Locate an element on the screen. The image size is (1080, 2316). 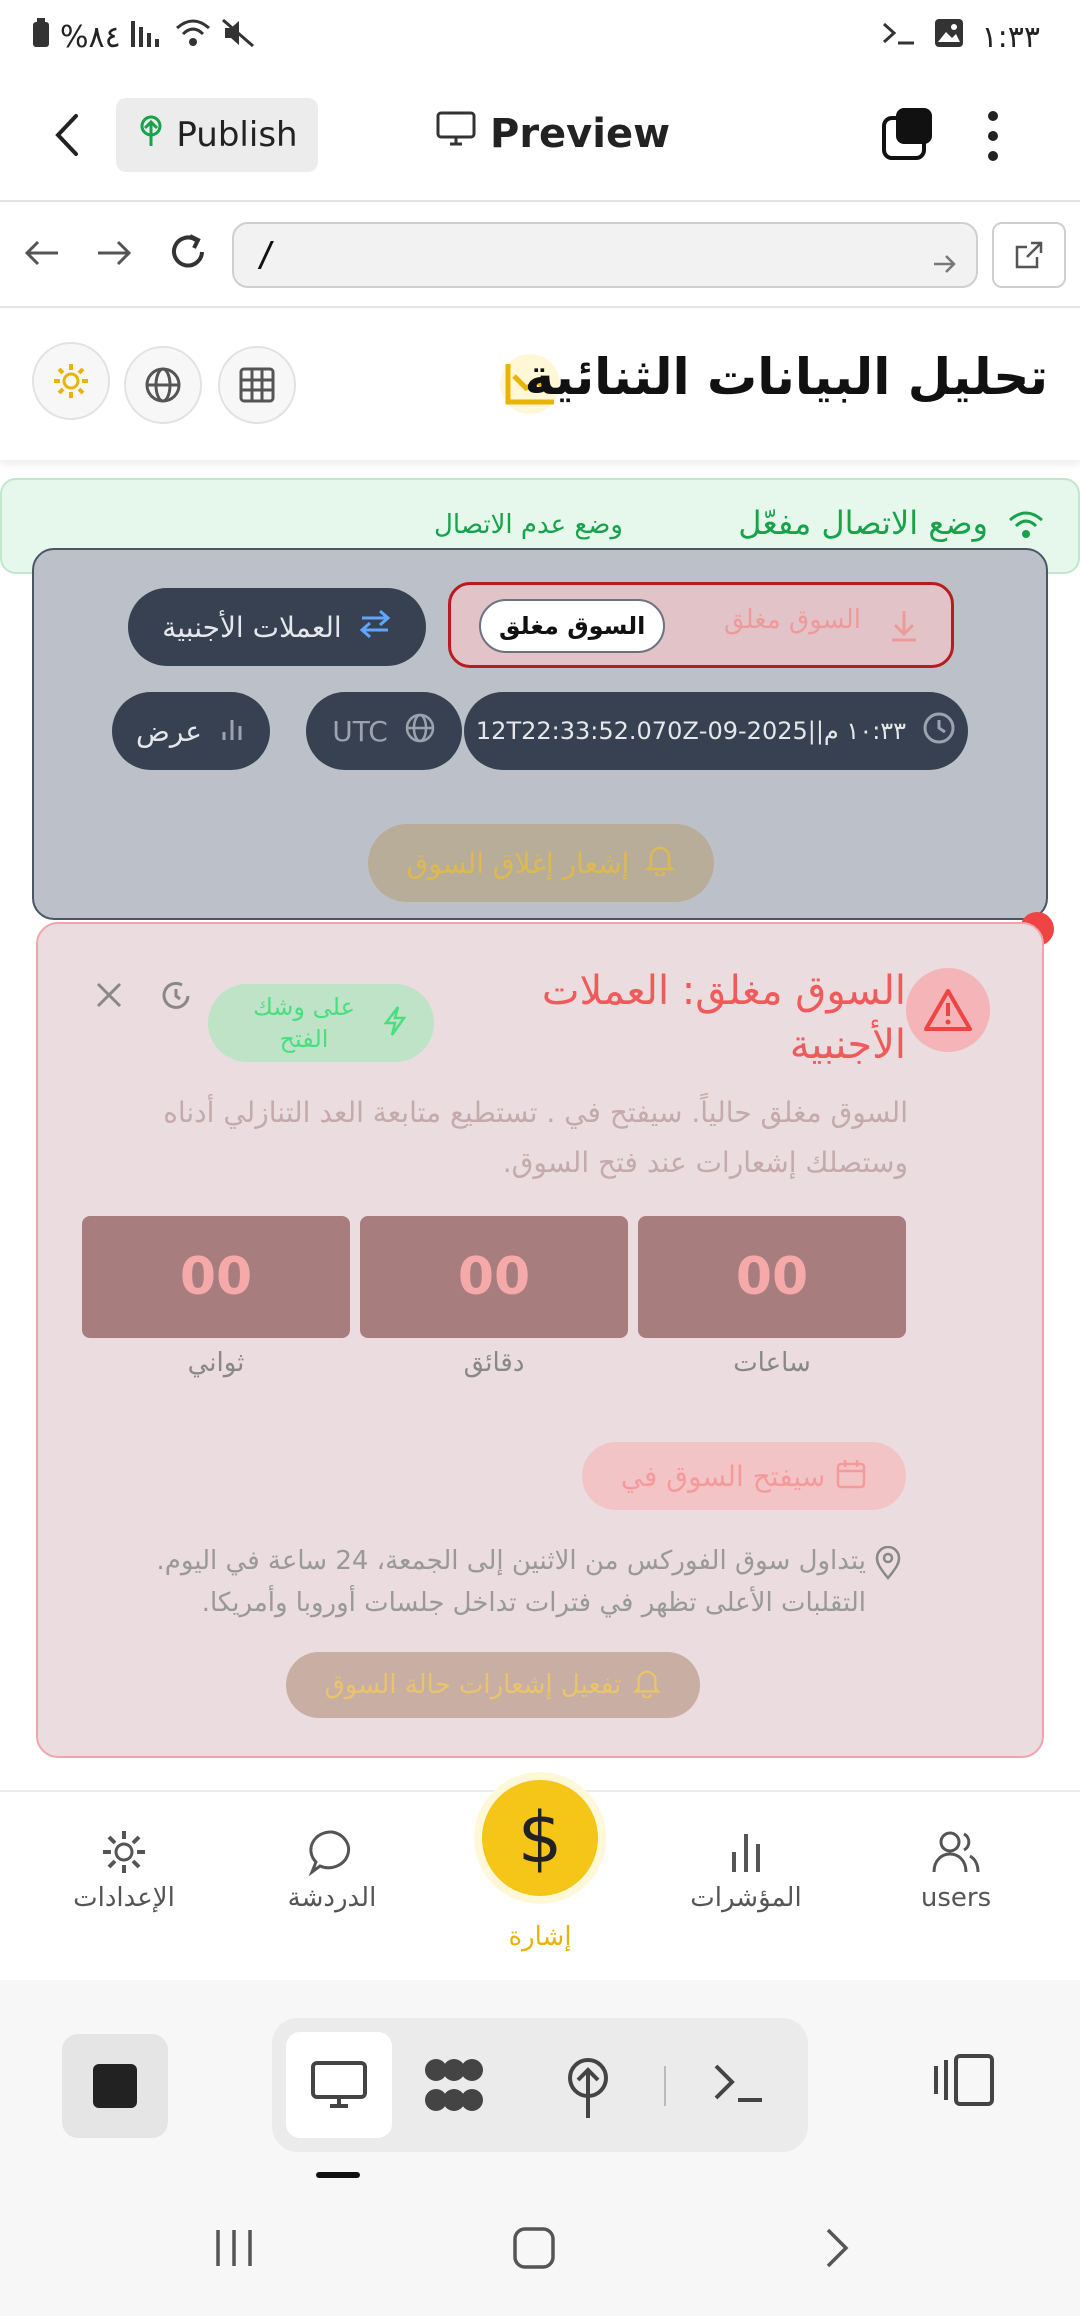
market-status-faded: السوق مغلق is located at coordinates (792, 620).